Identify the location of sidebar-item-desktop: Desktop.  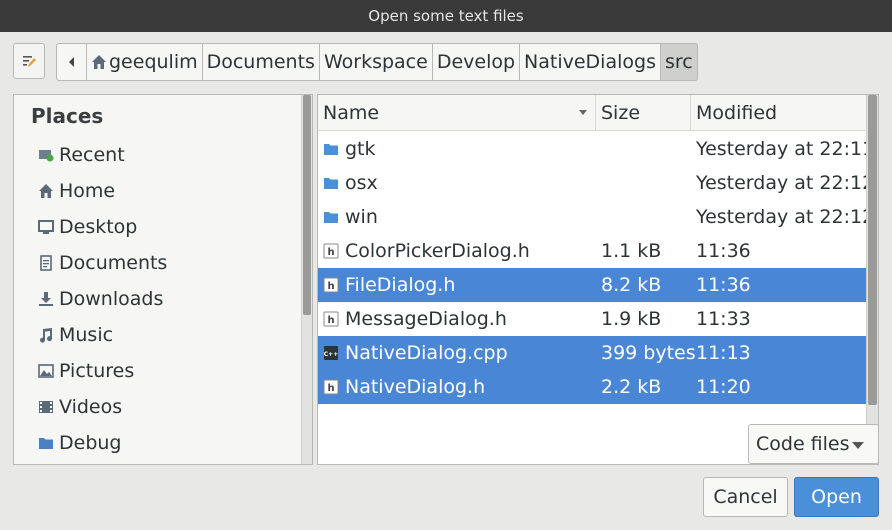
(87, 227).